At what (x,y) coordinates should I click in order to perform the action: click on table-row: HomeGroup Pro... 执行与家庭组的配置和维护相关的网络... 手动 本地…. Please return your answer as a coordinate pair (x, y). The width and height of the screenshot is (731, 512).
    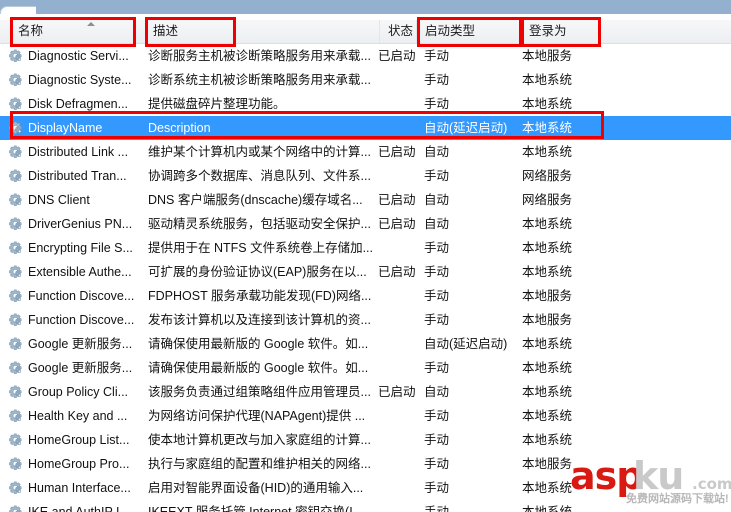
    Looking at the image, I should click on (365, 464).